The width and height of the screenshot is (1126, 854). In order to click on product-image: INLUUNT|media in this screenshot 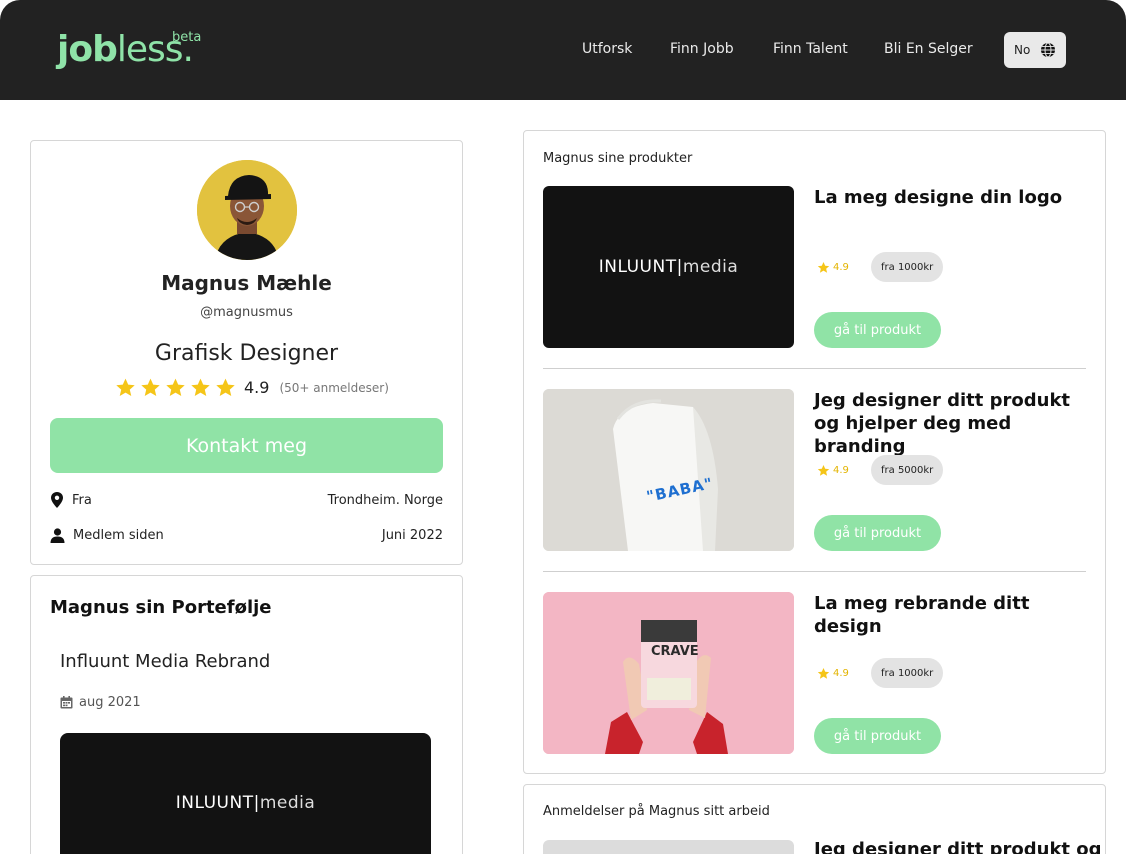, I will do `click(668, 267)`.